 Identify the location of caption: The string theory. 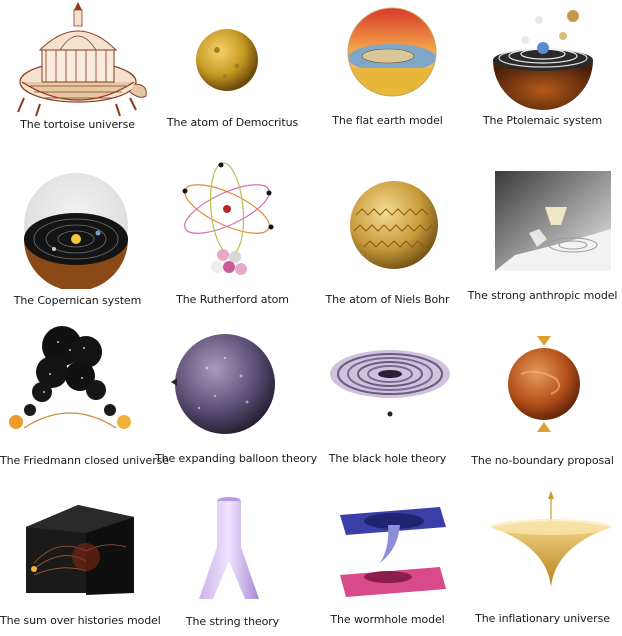
(232, 621).